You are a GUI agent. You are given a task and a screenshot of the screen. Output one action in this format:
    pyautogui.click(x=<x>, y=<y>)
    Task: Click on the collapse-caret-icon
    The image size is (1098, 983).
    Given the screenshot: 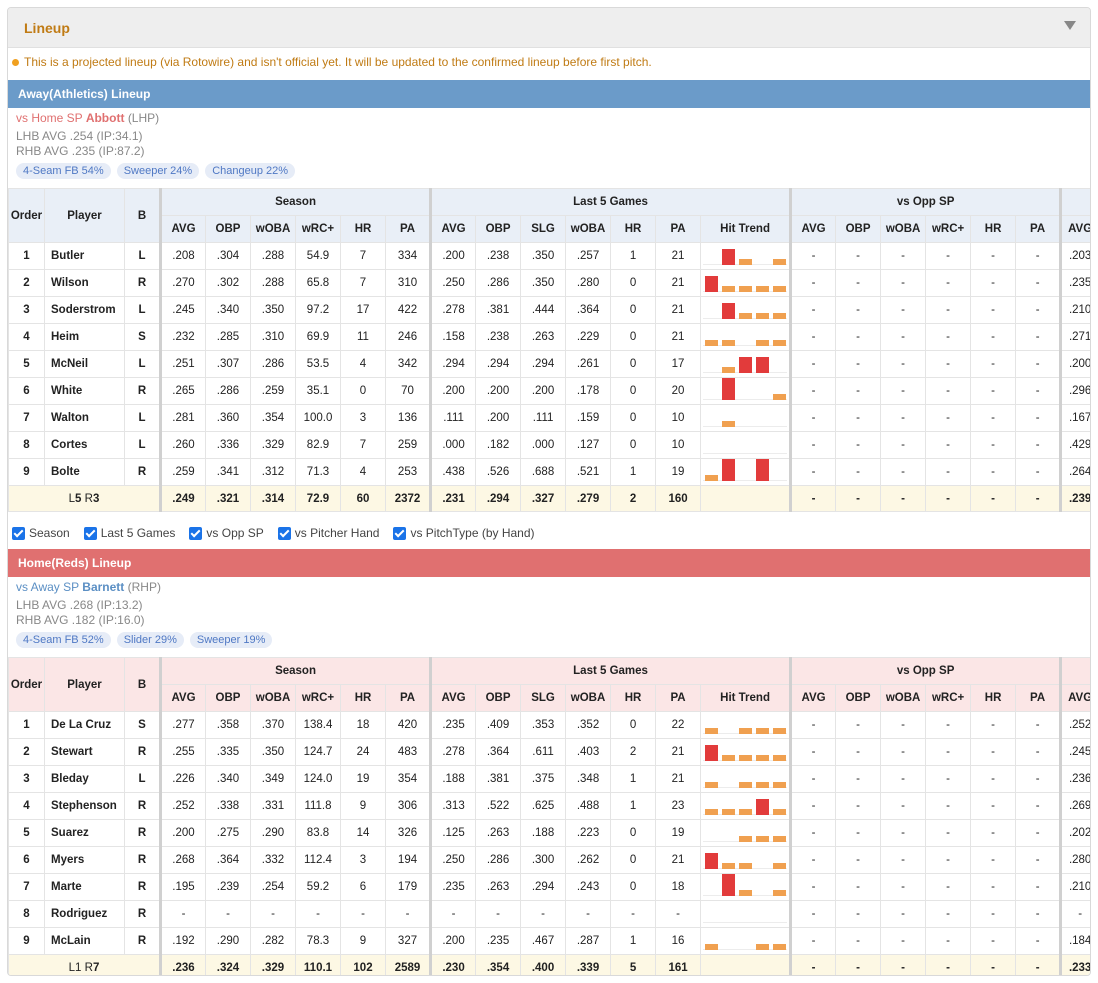 What is the action you would take?
    pyautogui.click(x=1070, y=25)
    